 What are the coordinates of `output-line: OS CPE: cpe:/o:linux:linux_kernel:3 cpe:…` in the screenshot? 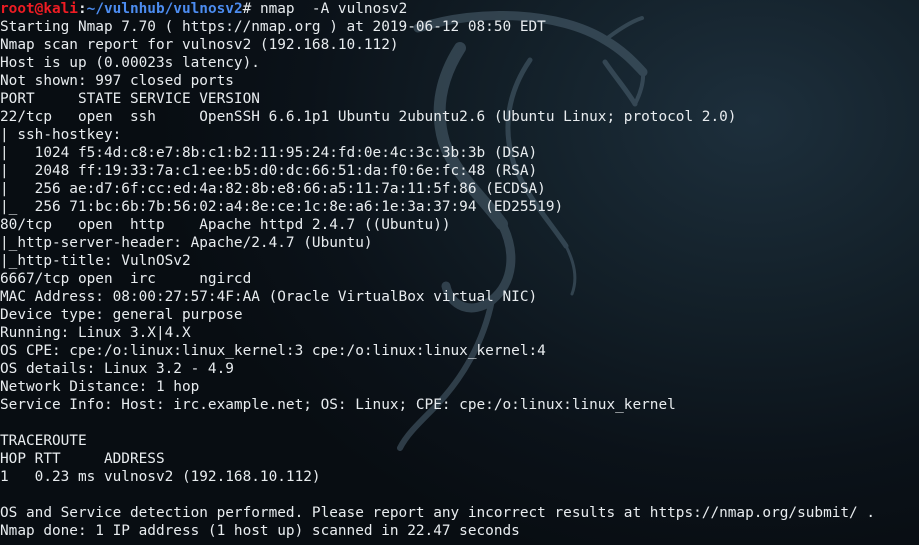 It's located at (273, 351).